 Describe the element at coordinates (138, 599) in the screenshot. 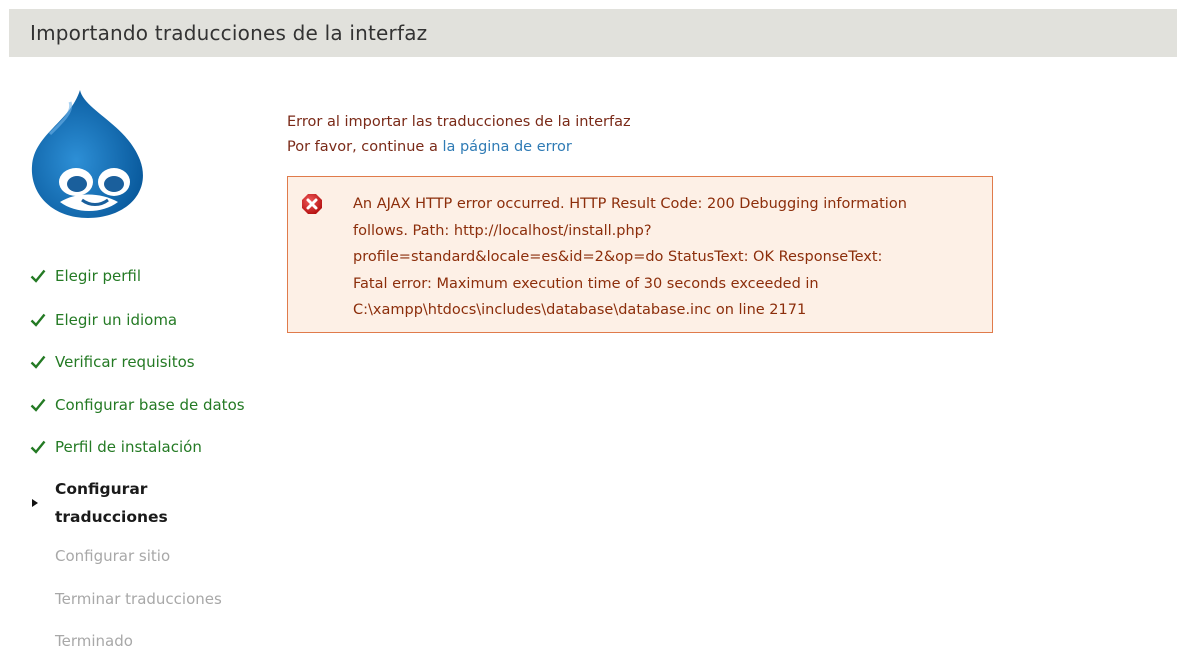

I see `step-label: Terminar traducciones` at that location.